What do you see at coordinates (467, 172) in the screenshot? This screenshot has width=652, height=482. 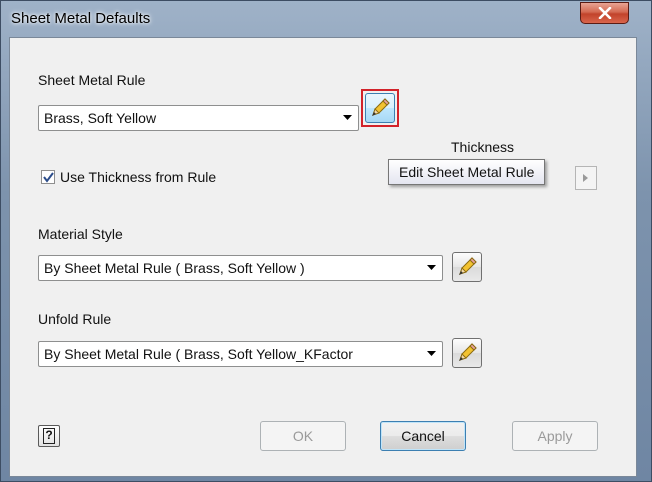 I see `tooltip: Edit Sheet Metal Rule` at bounding box center [467, 172].